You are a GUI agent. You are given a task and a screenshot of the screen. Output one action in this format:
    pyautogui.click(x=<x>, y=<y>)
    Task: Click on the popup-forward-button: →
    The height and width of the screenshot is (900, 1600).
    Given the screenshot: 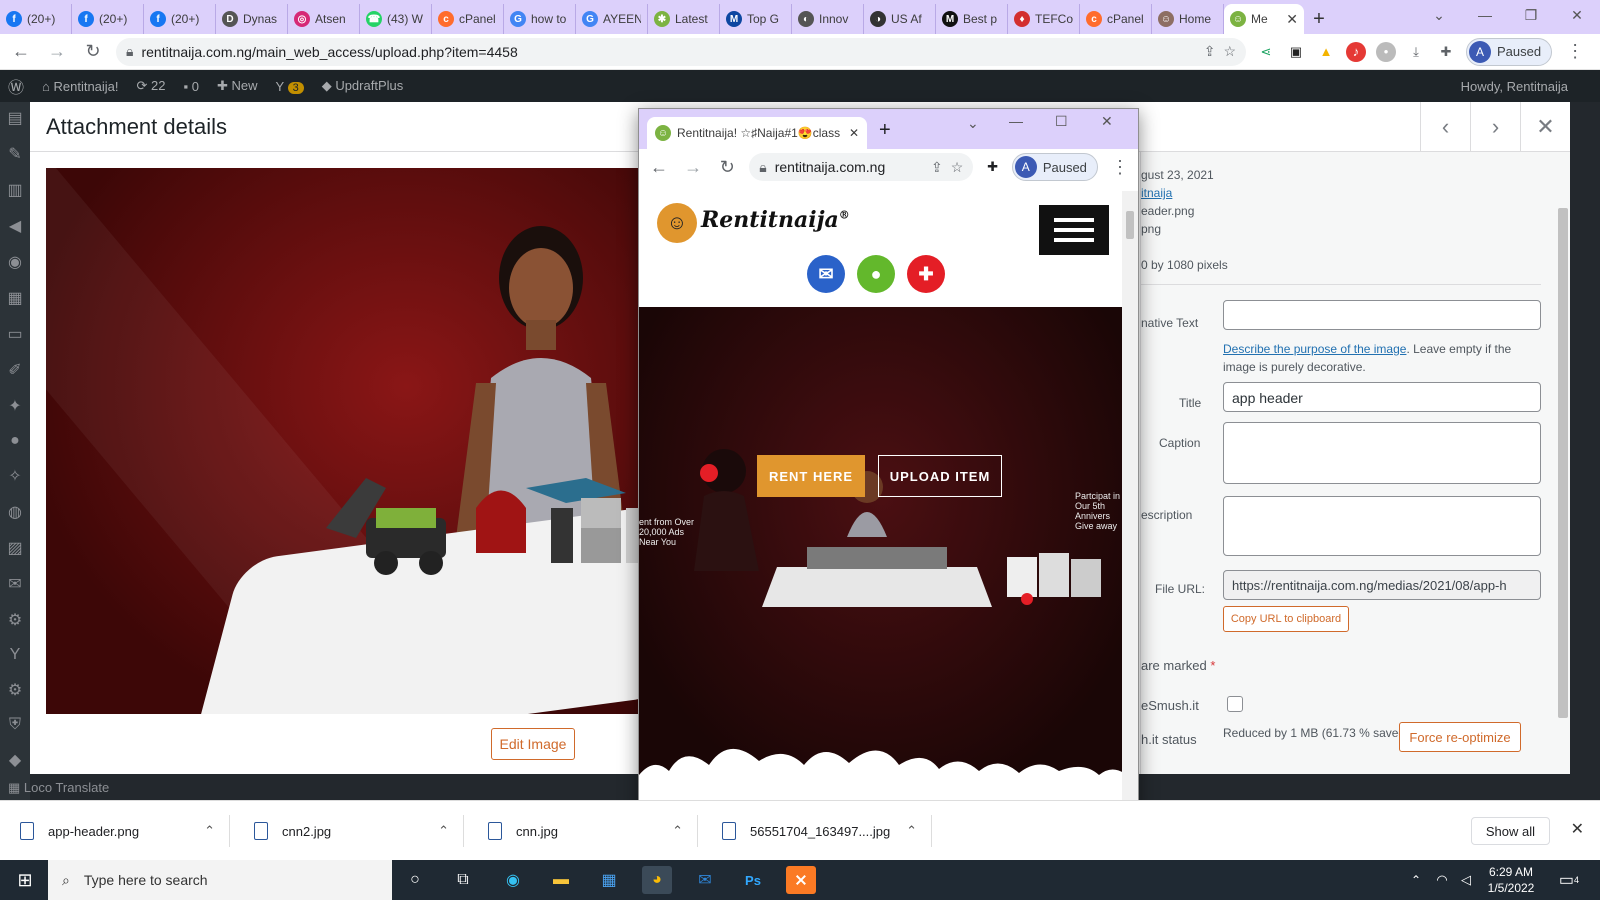 What is the action you would take?
    pyautogui.click(x=693, y=167)
    